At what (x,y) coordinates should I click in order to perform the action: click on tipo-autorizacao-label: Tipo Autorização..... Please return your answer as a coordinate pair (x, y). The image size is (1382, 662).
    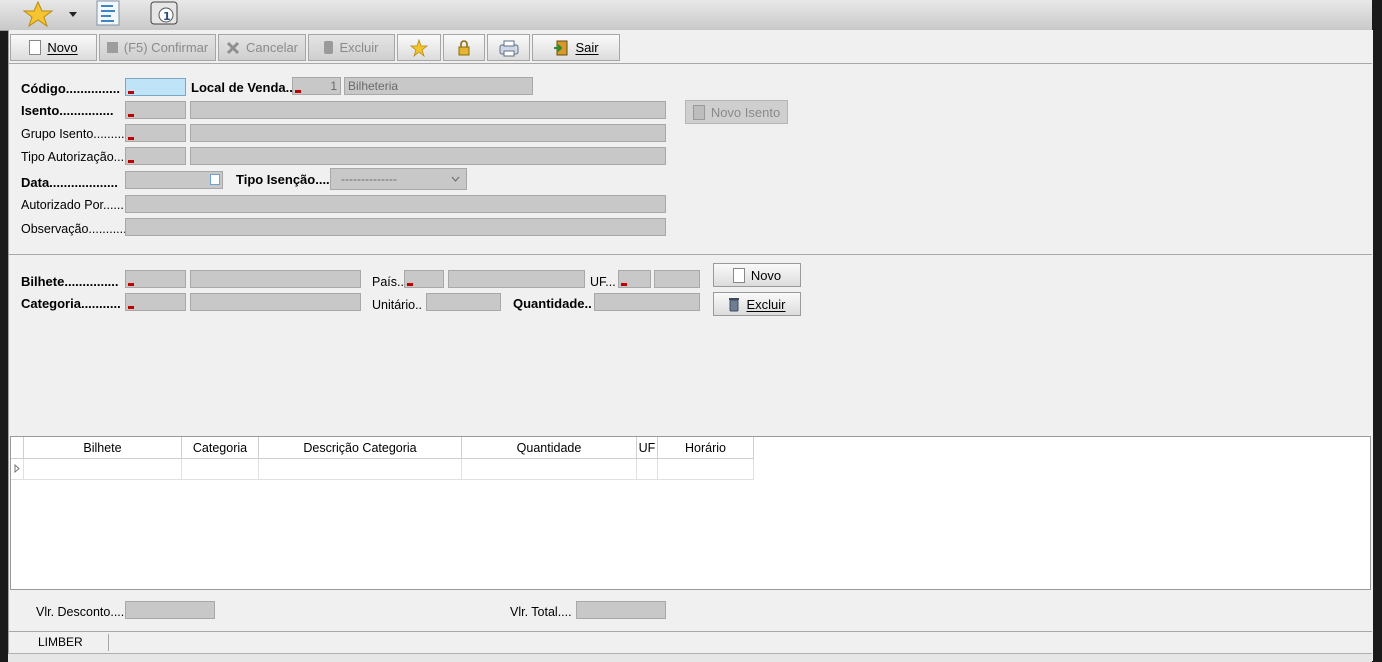
    Looking at the image, I should click on (74, 157).